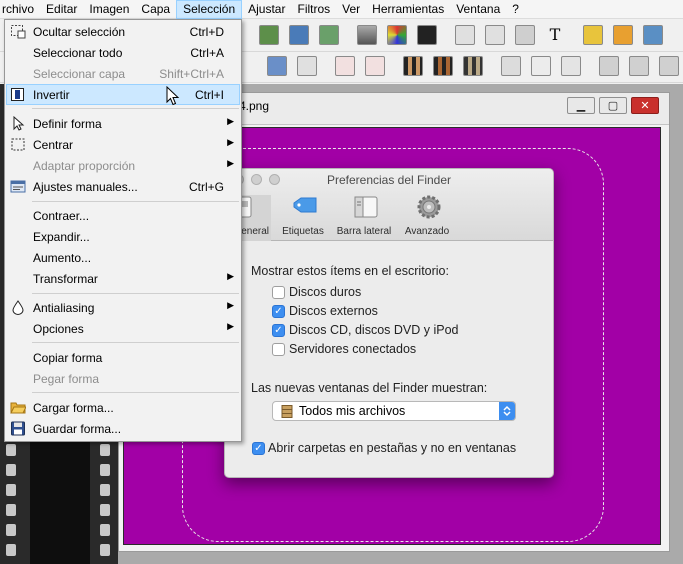  Describe the element at coordinates (66, 379) in the screenshot. I see `menu-item-label: Pegar forma` at that location.